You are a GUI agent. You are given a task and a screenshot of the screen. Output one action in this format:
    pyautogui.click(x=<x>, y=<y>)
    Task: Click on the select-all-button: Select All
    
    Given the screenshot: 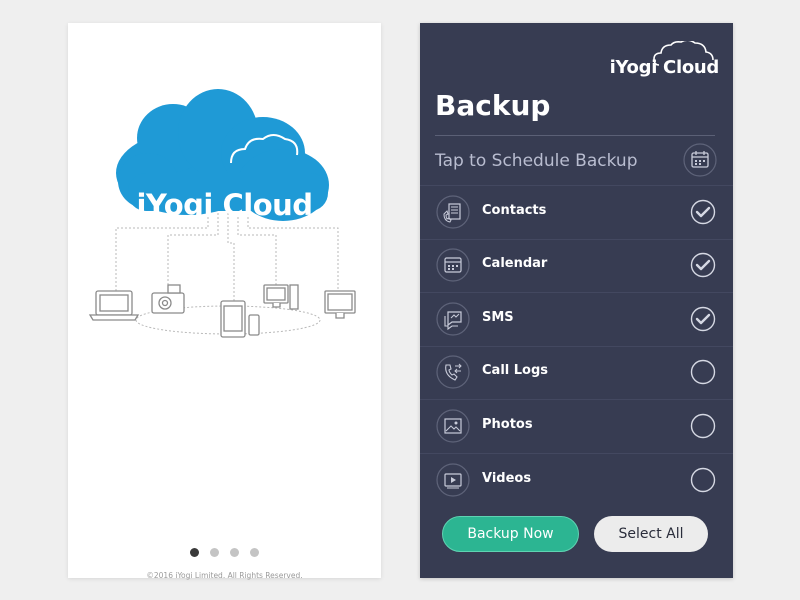 What is the action you would take?
    pyautogui.click(x=651, y=534)
    